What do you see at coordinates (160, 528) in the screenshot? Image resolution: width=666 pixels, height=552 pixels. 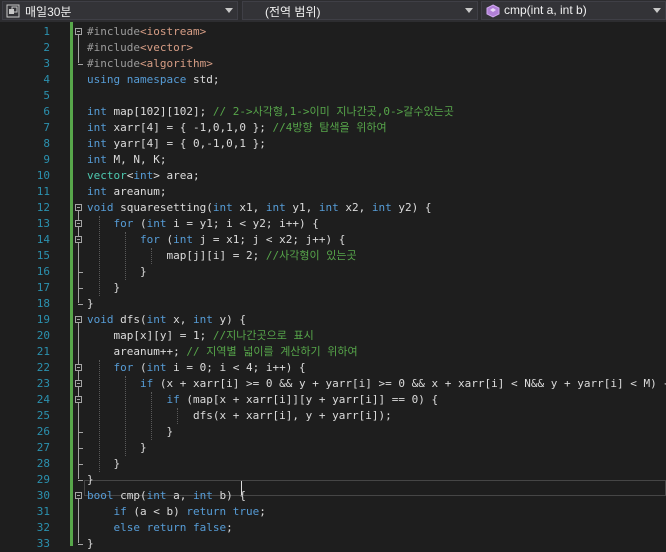 I see `code-line: else return false;` at bounding box center [160, 528].